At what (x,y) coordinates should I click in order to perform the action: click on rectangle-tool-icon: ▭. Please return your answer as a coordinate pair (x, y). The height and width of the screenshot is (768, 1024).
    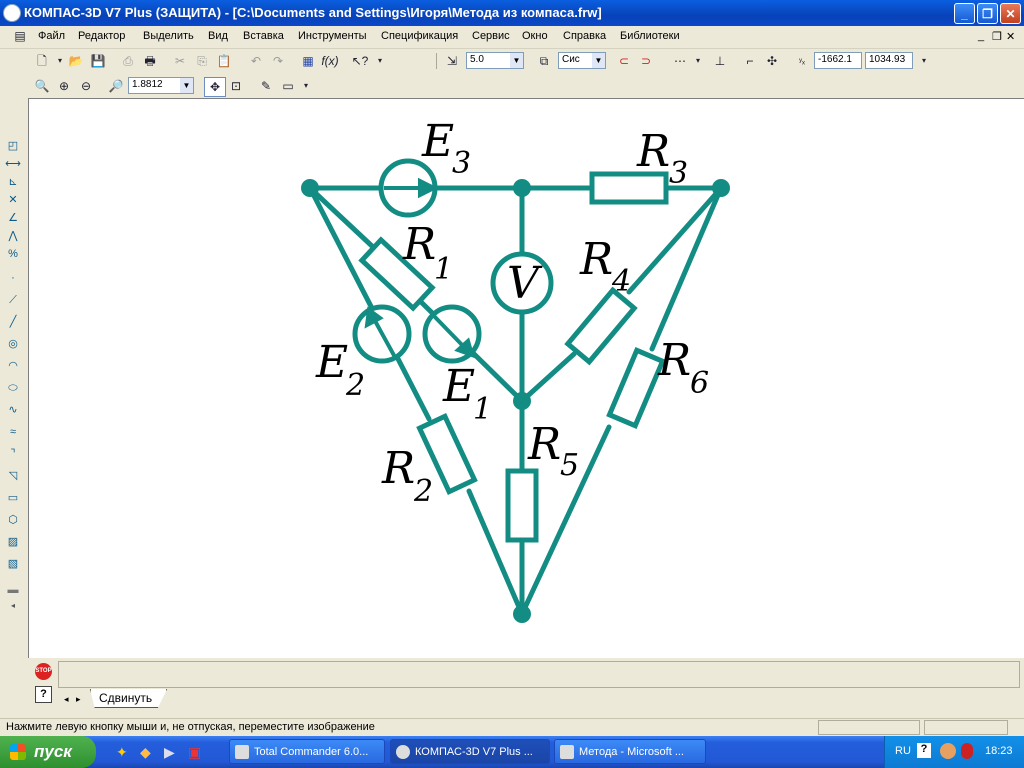
    Looking at the image, I should click on (13, 498).